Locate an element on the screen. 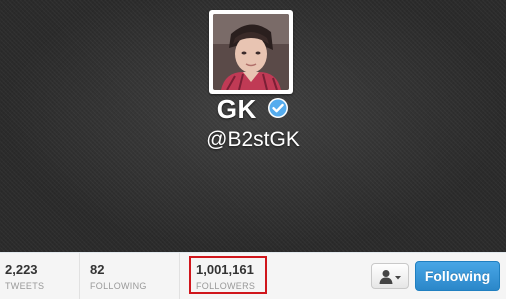 Image resolution: width=506 pixels, height=299 pixels. stat-tweets: 2,223 TWEETS is located at coordinates (40, 276).